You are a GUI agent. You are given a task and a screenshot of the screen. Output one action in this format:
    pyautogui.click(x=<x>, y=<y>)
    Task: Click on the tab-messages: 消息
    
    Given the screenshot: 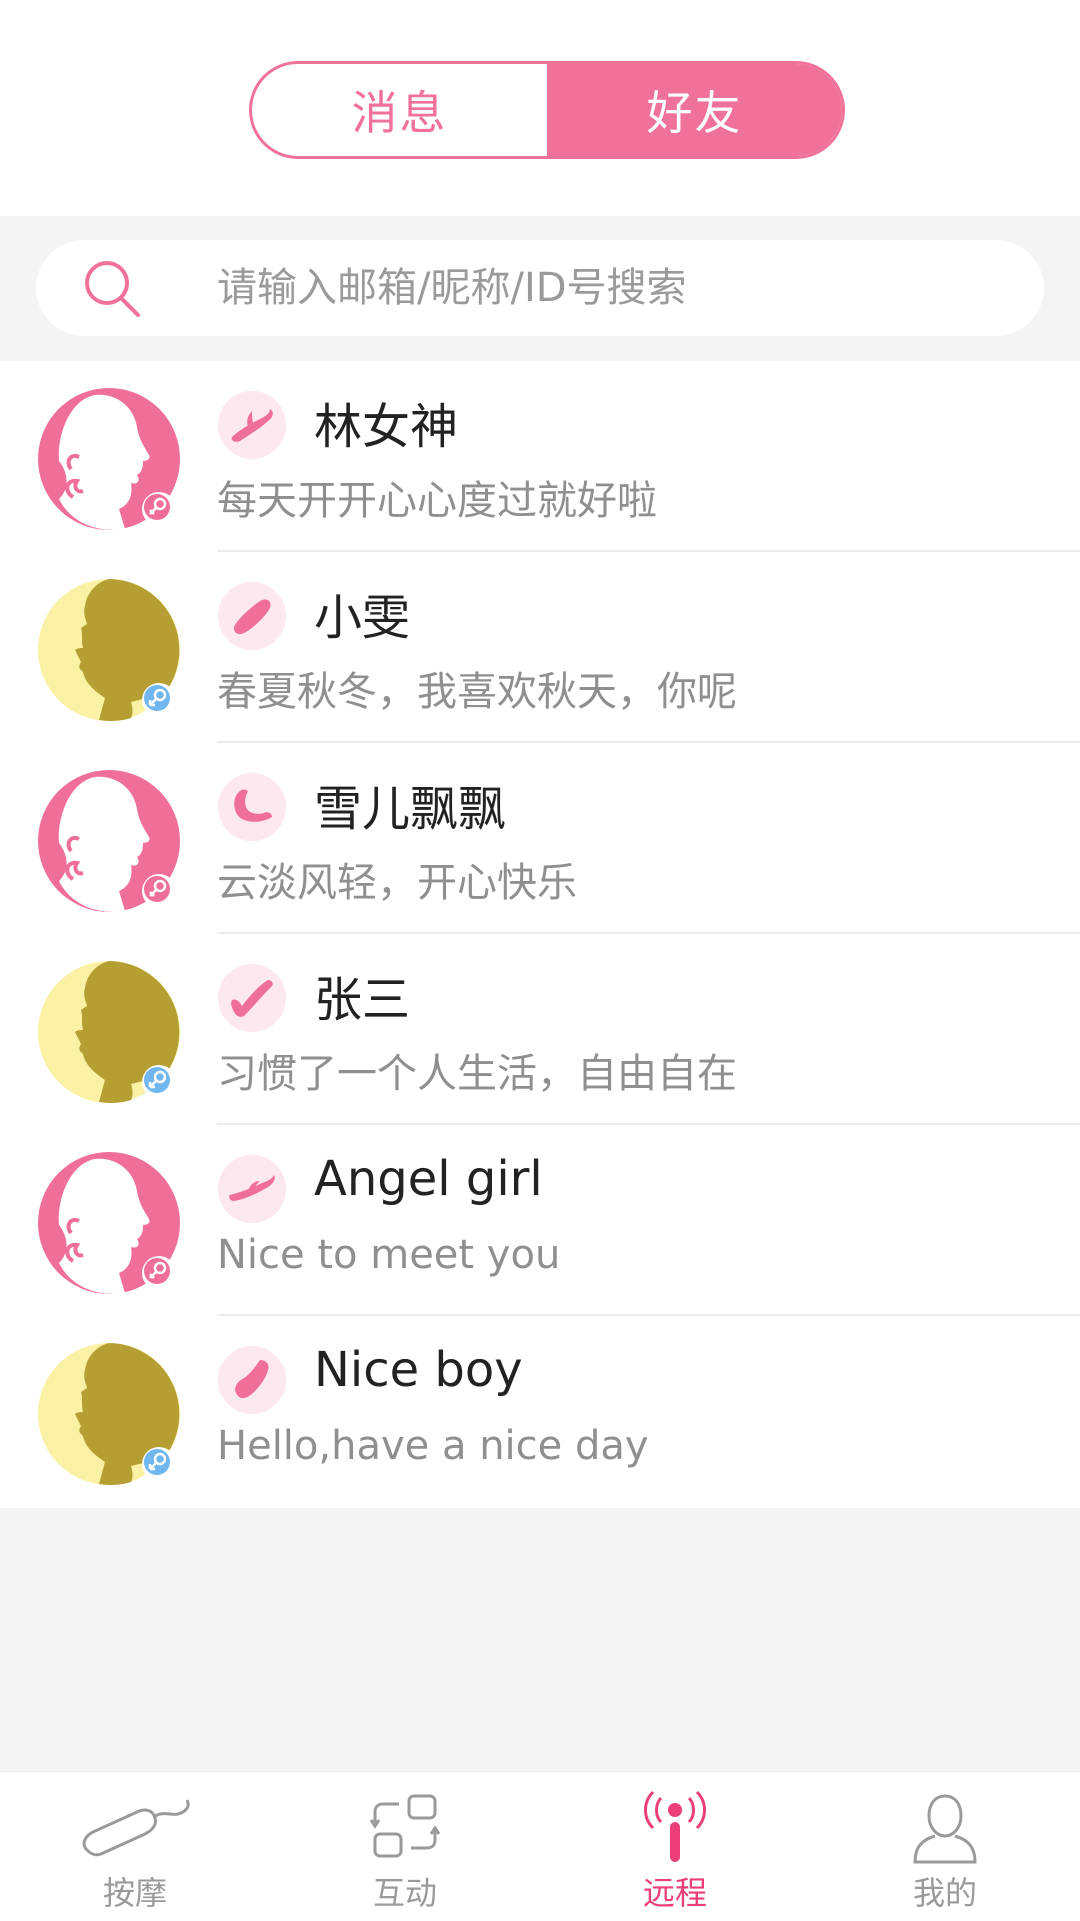 What is the action you would take?
    pyautogui.click(x=399, y=110)
    